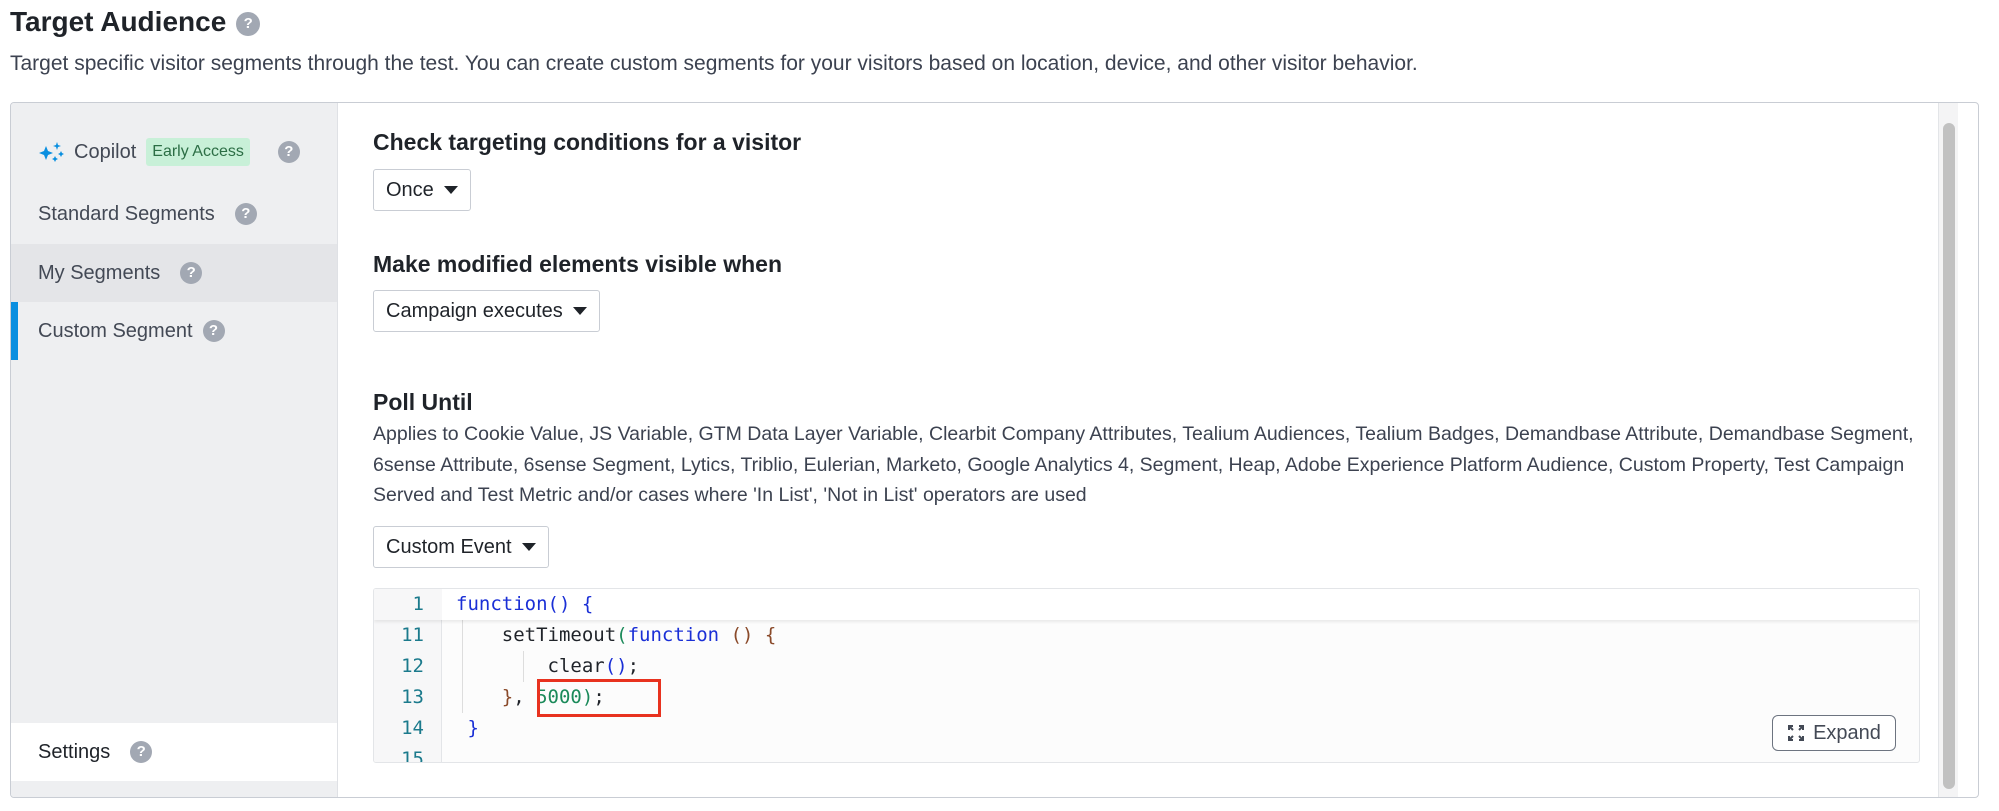  I want to click on early-access-badge: Early Access, so click(198, 152).